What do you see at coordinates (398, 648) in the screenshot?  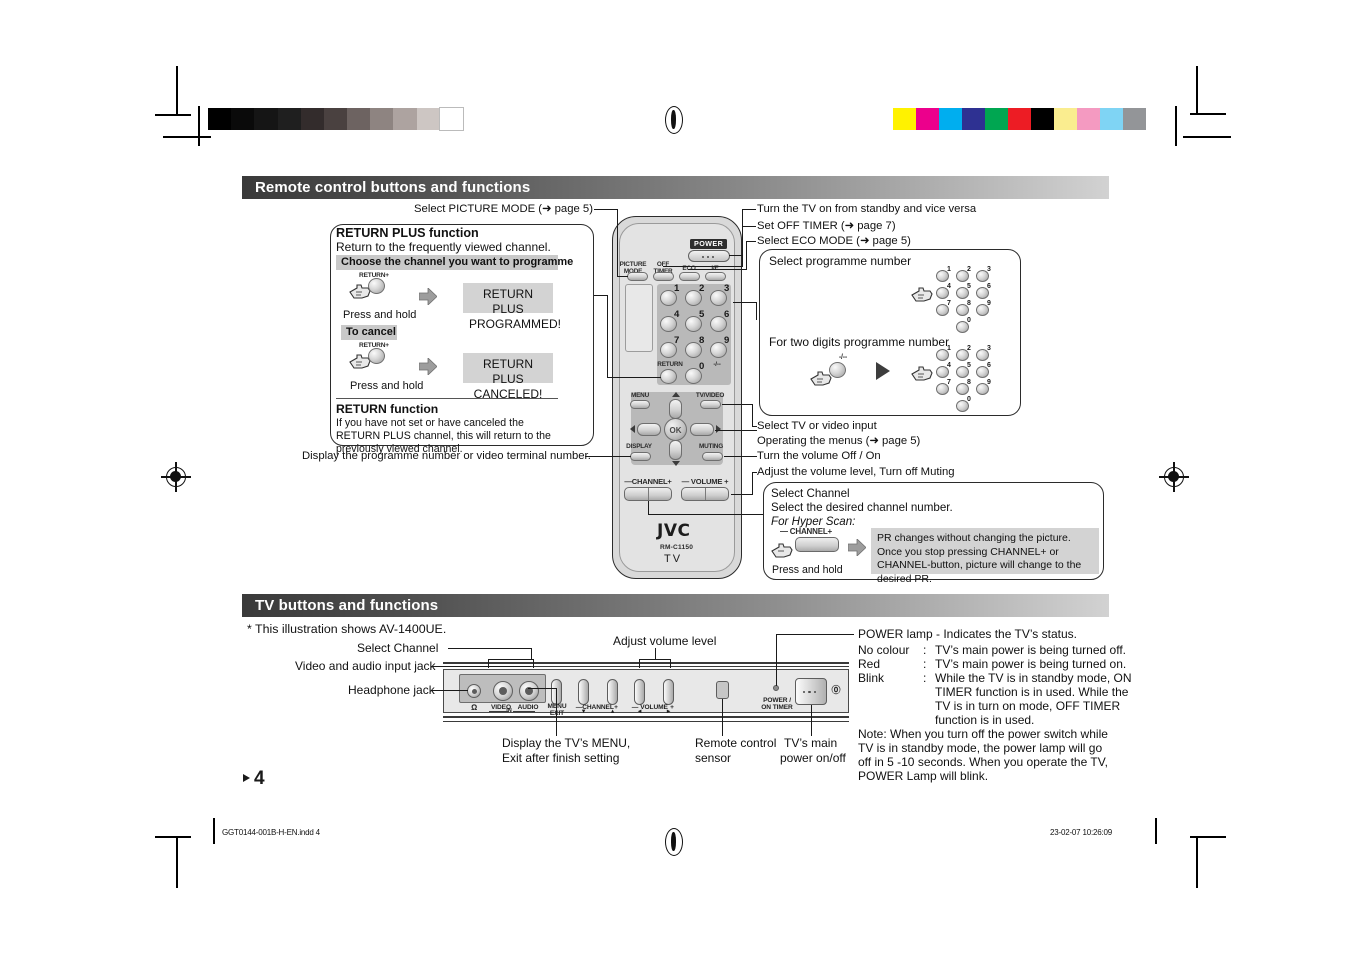 I see `label-select-channel: Select Channel` at bounding box center [398, 648].